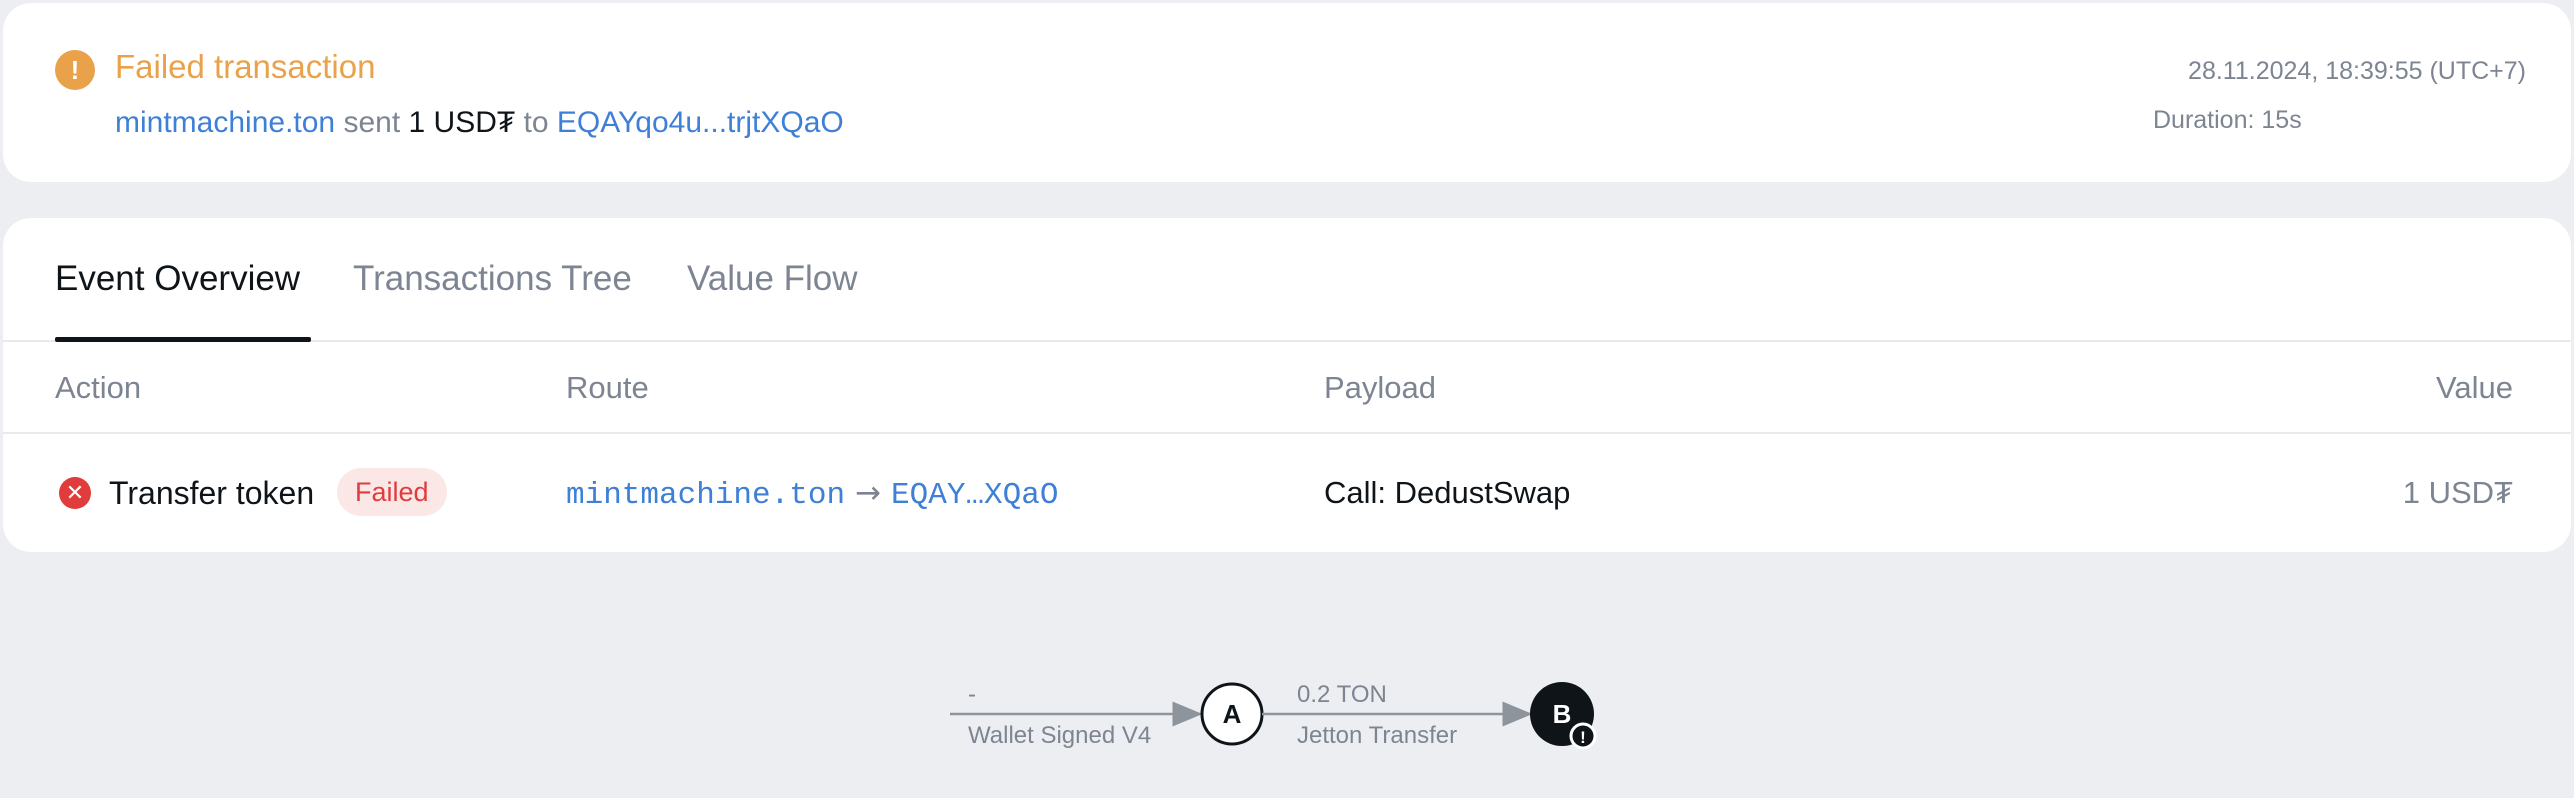 The width and height of the screenshot is (2574, 798). I want to click on action-label: Transfer token, so click(212, 493).